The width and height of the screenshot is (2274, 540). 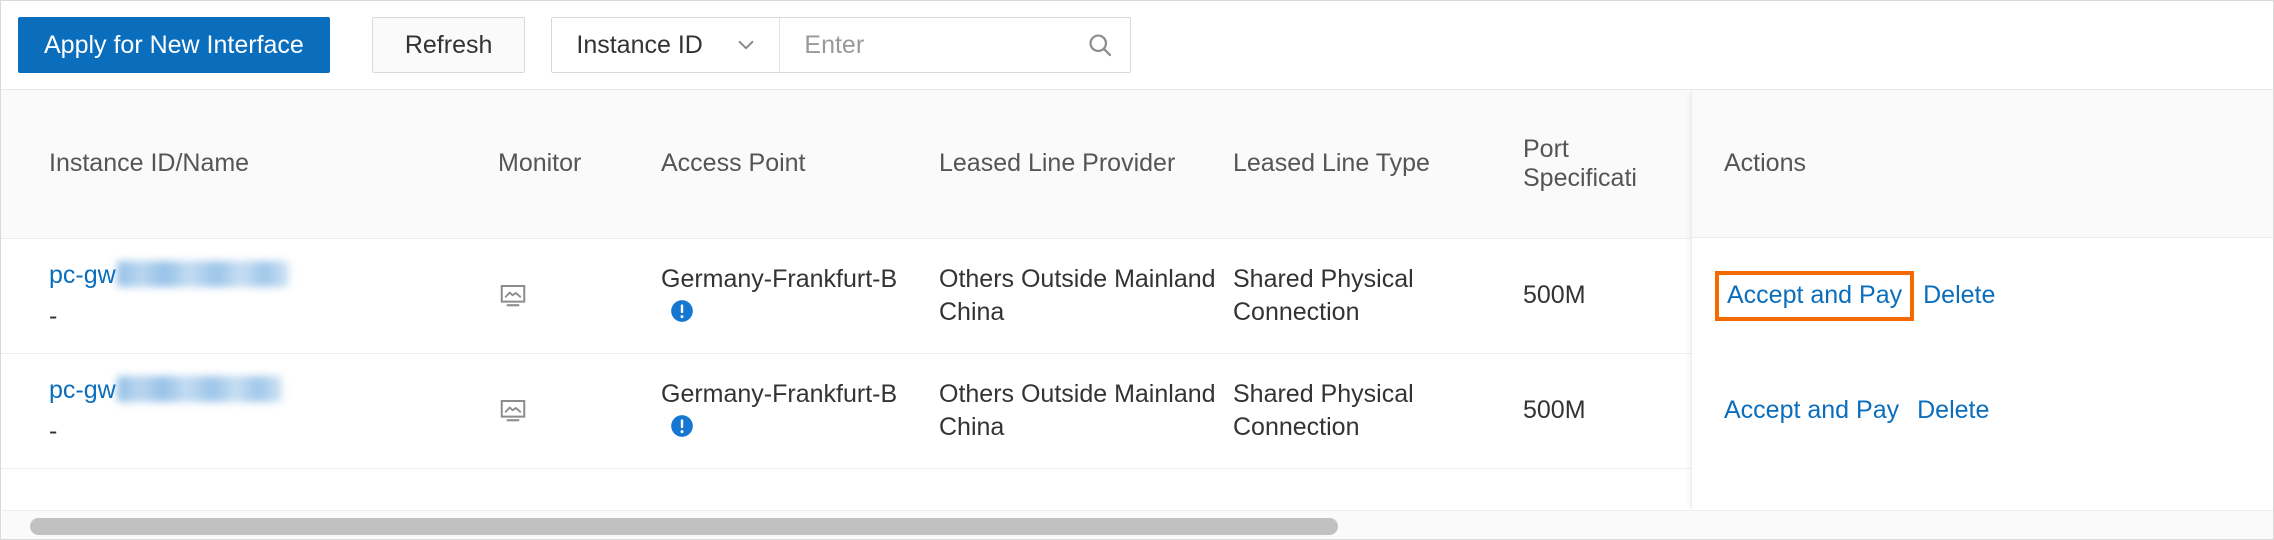 I want to click on column-header-port-specification: Port Specificati, so click(x=1607, y=164).